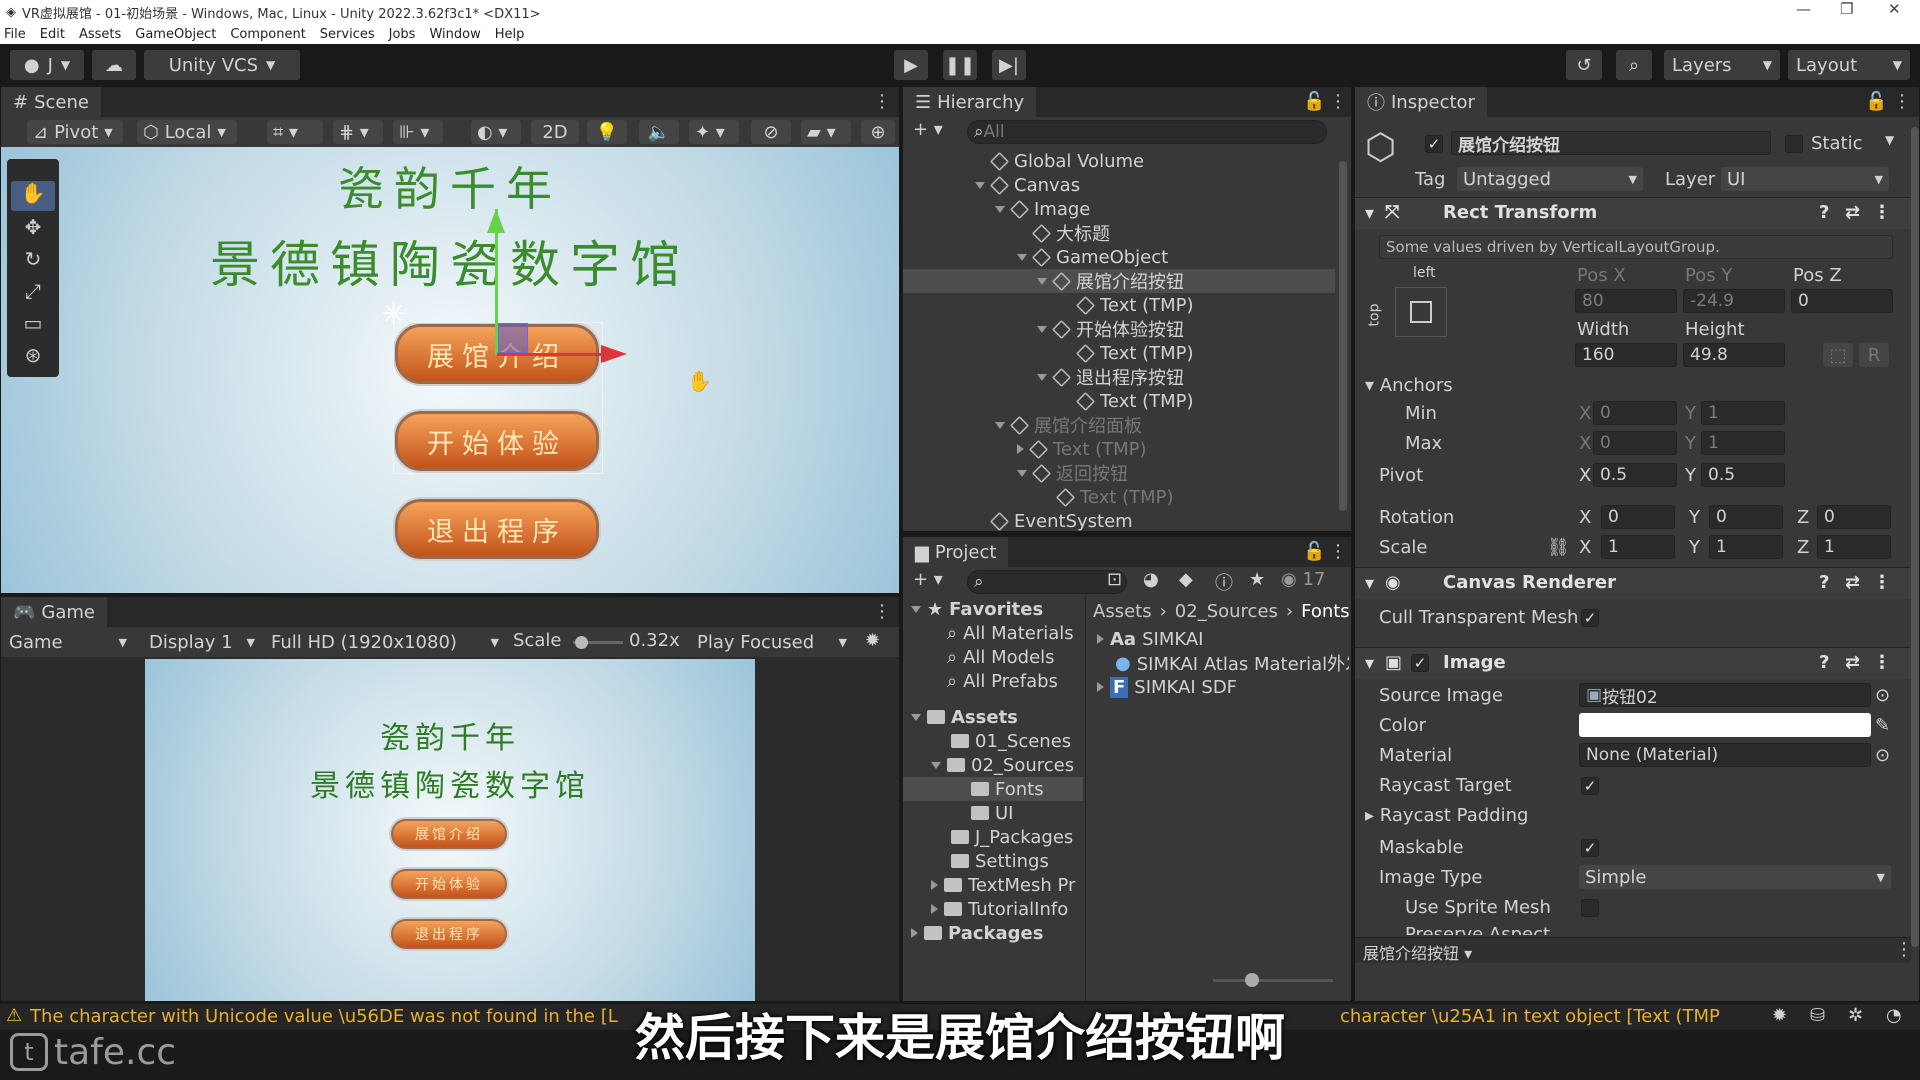  Describe the element at coordinates (1027, 185) in the screenshot. I see `tree-item-canvas: Canvas` at that location.